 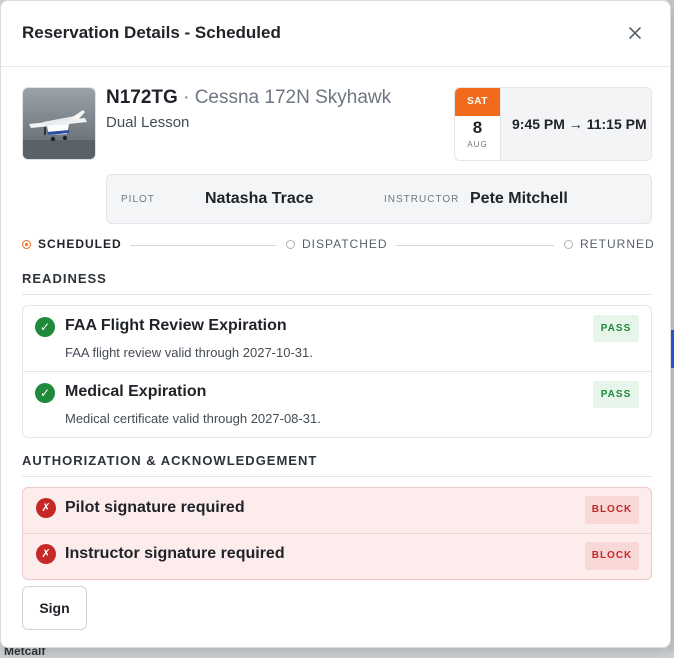 I want to click on step-returned: RETURNED, so click(x=609, y=244).